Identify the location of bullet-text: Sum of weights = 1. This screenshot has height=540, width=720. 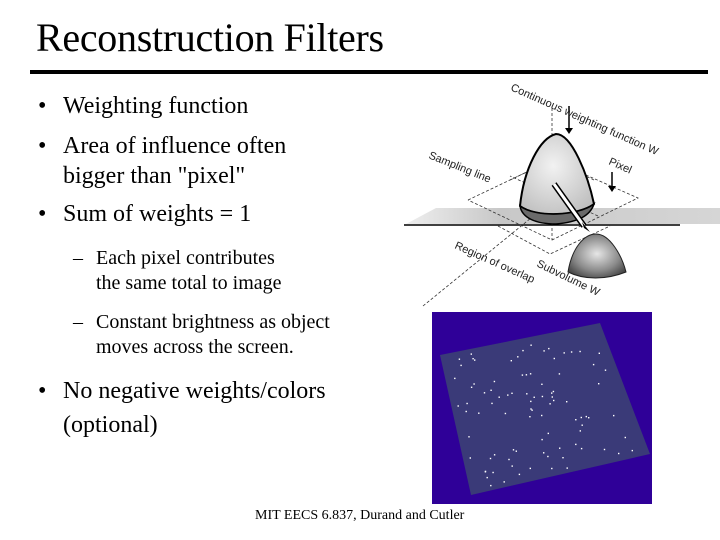
(157, 214).